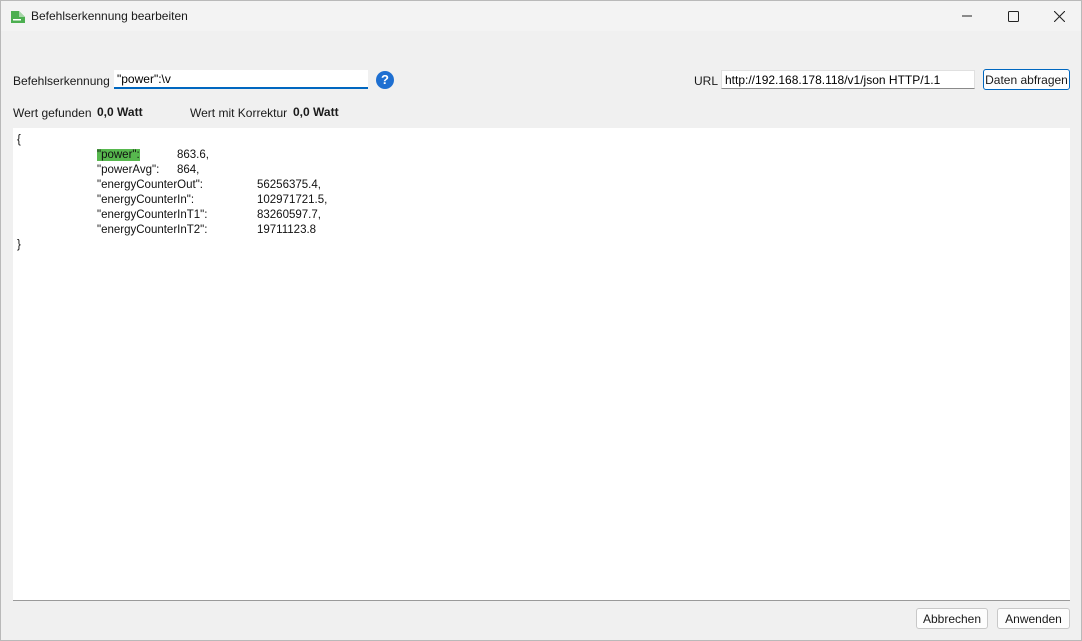 The image size is (1082, 641). I want to click on json-key-power: "power":, so click(118, 155).